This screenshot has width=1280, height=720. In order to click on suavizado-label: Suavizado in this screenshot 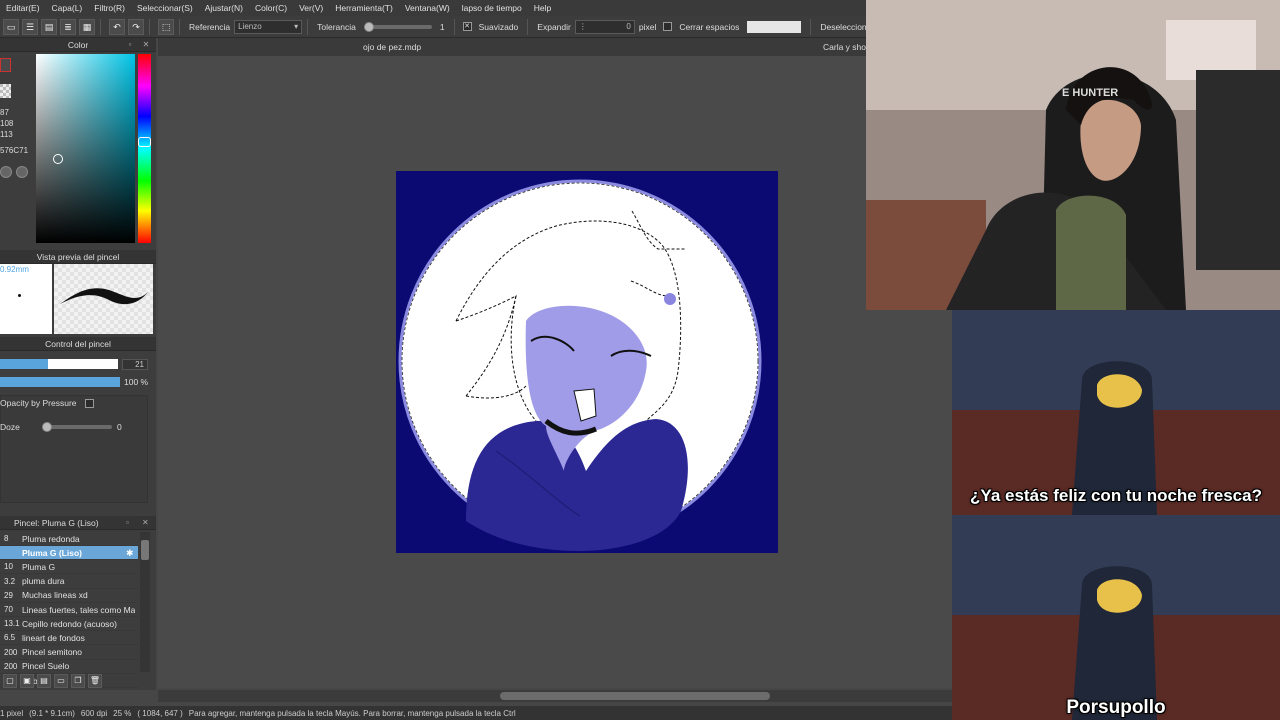, I will do `click(498, 26)`.